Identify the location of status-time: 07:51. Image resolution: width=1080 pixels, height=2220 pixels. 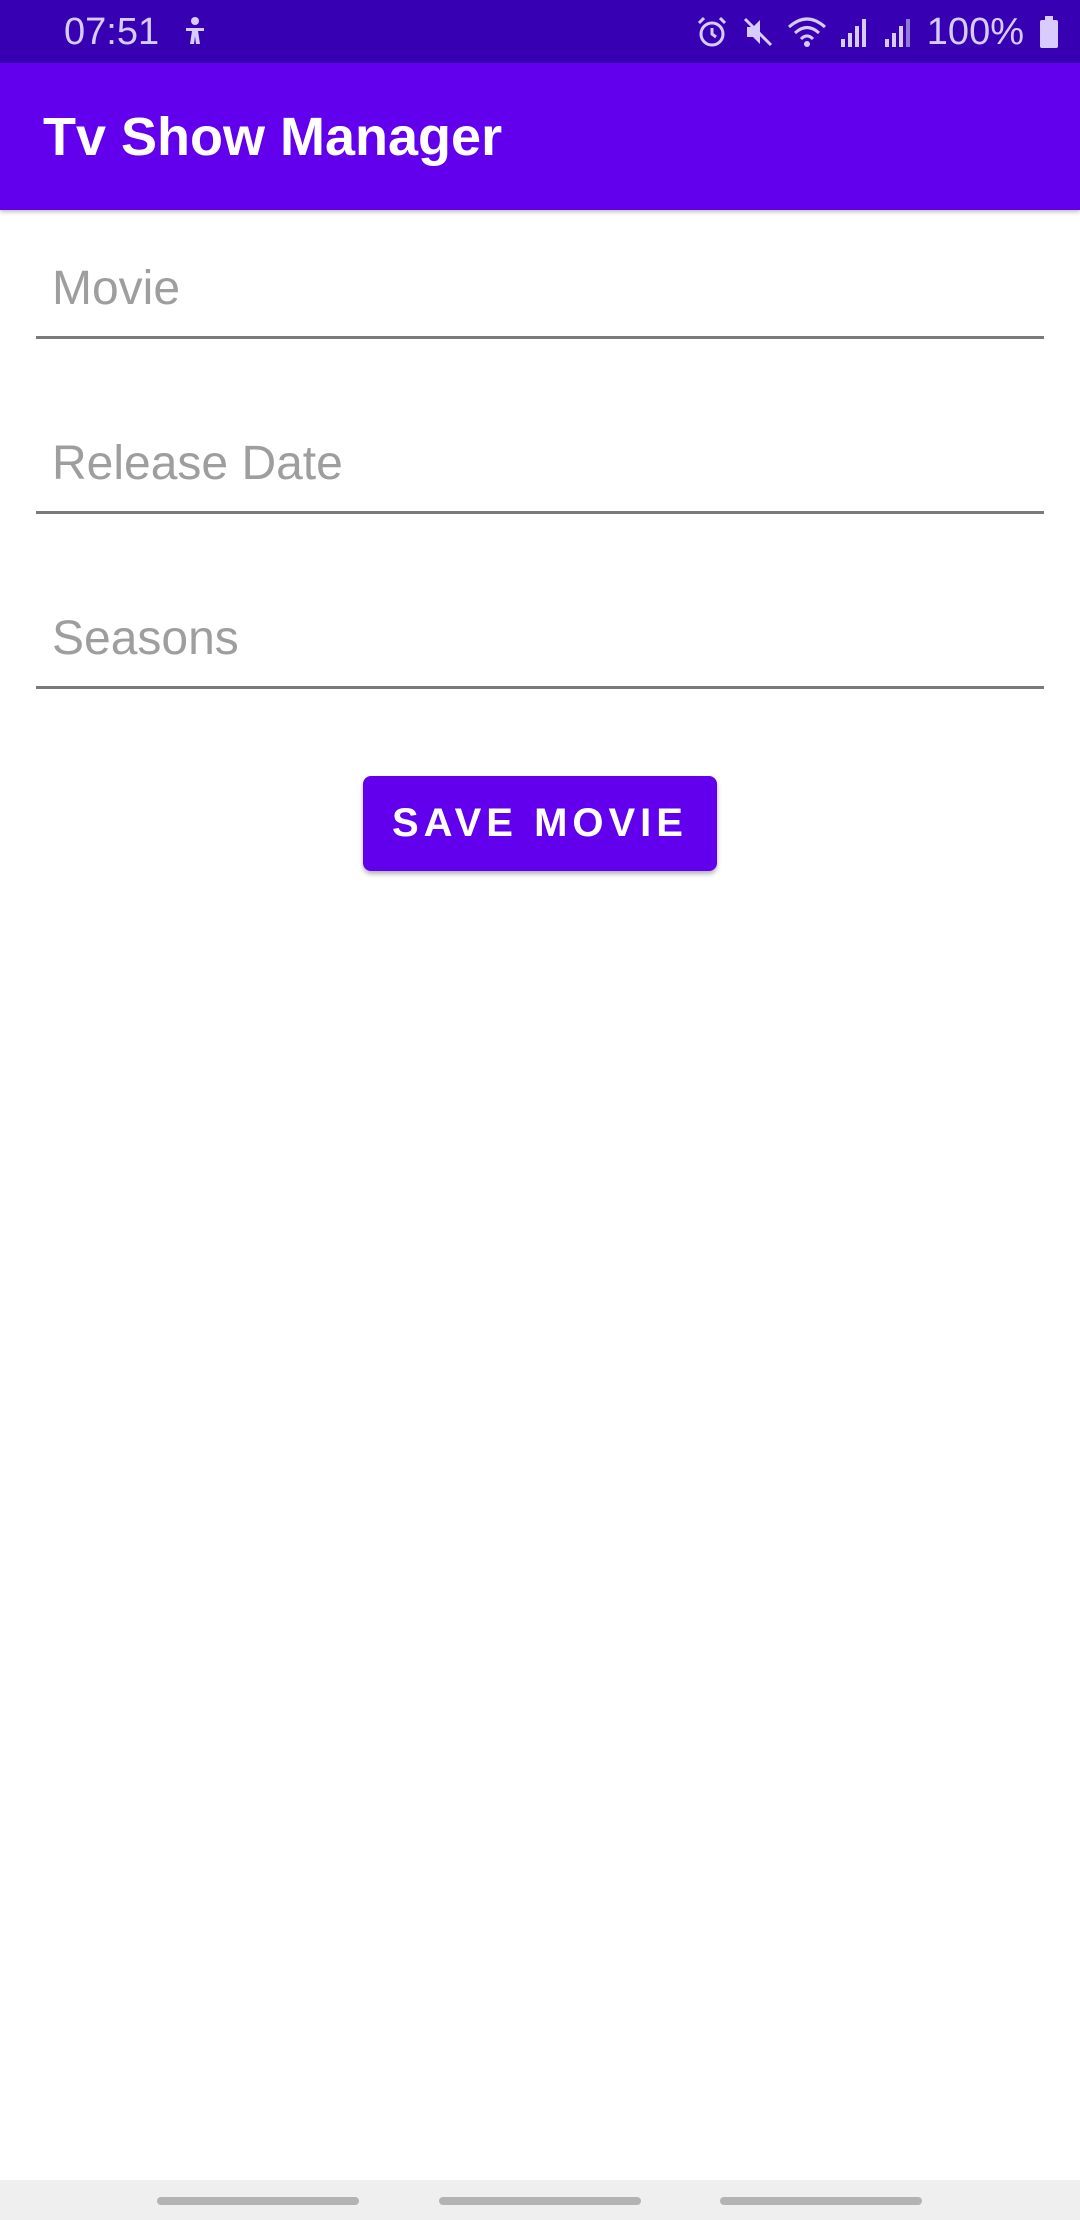
(112, 32).